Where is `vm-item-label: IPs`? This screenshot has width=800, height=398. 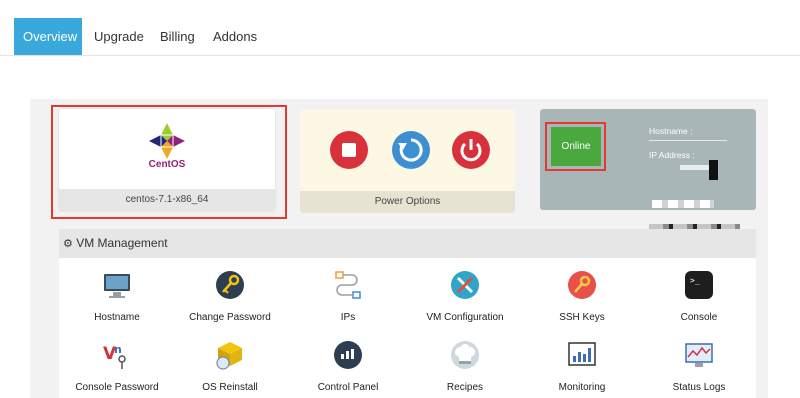
vm-item-label: IPs is located at coordinates (348, 317).